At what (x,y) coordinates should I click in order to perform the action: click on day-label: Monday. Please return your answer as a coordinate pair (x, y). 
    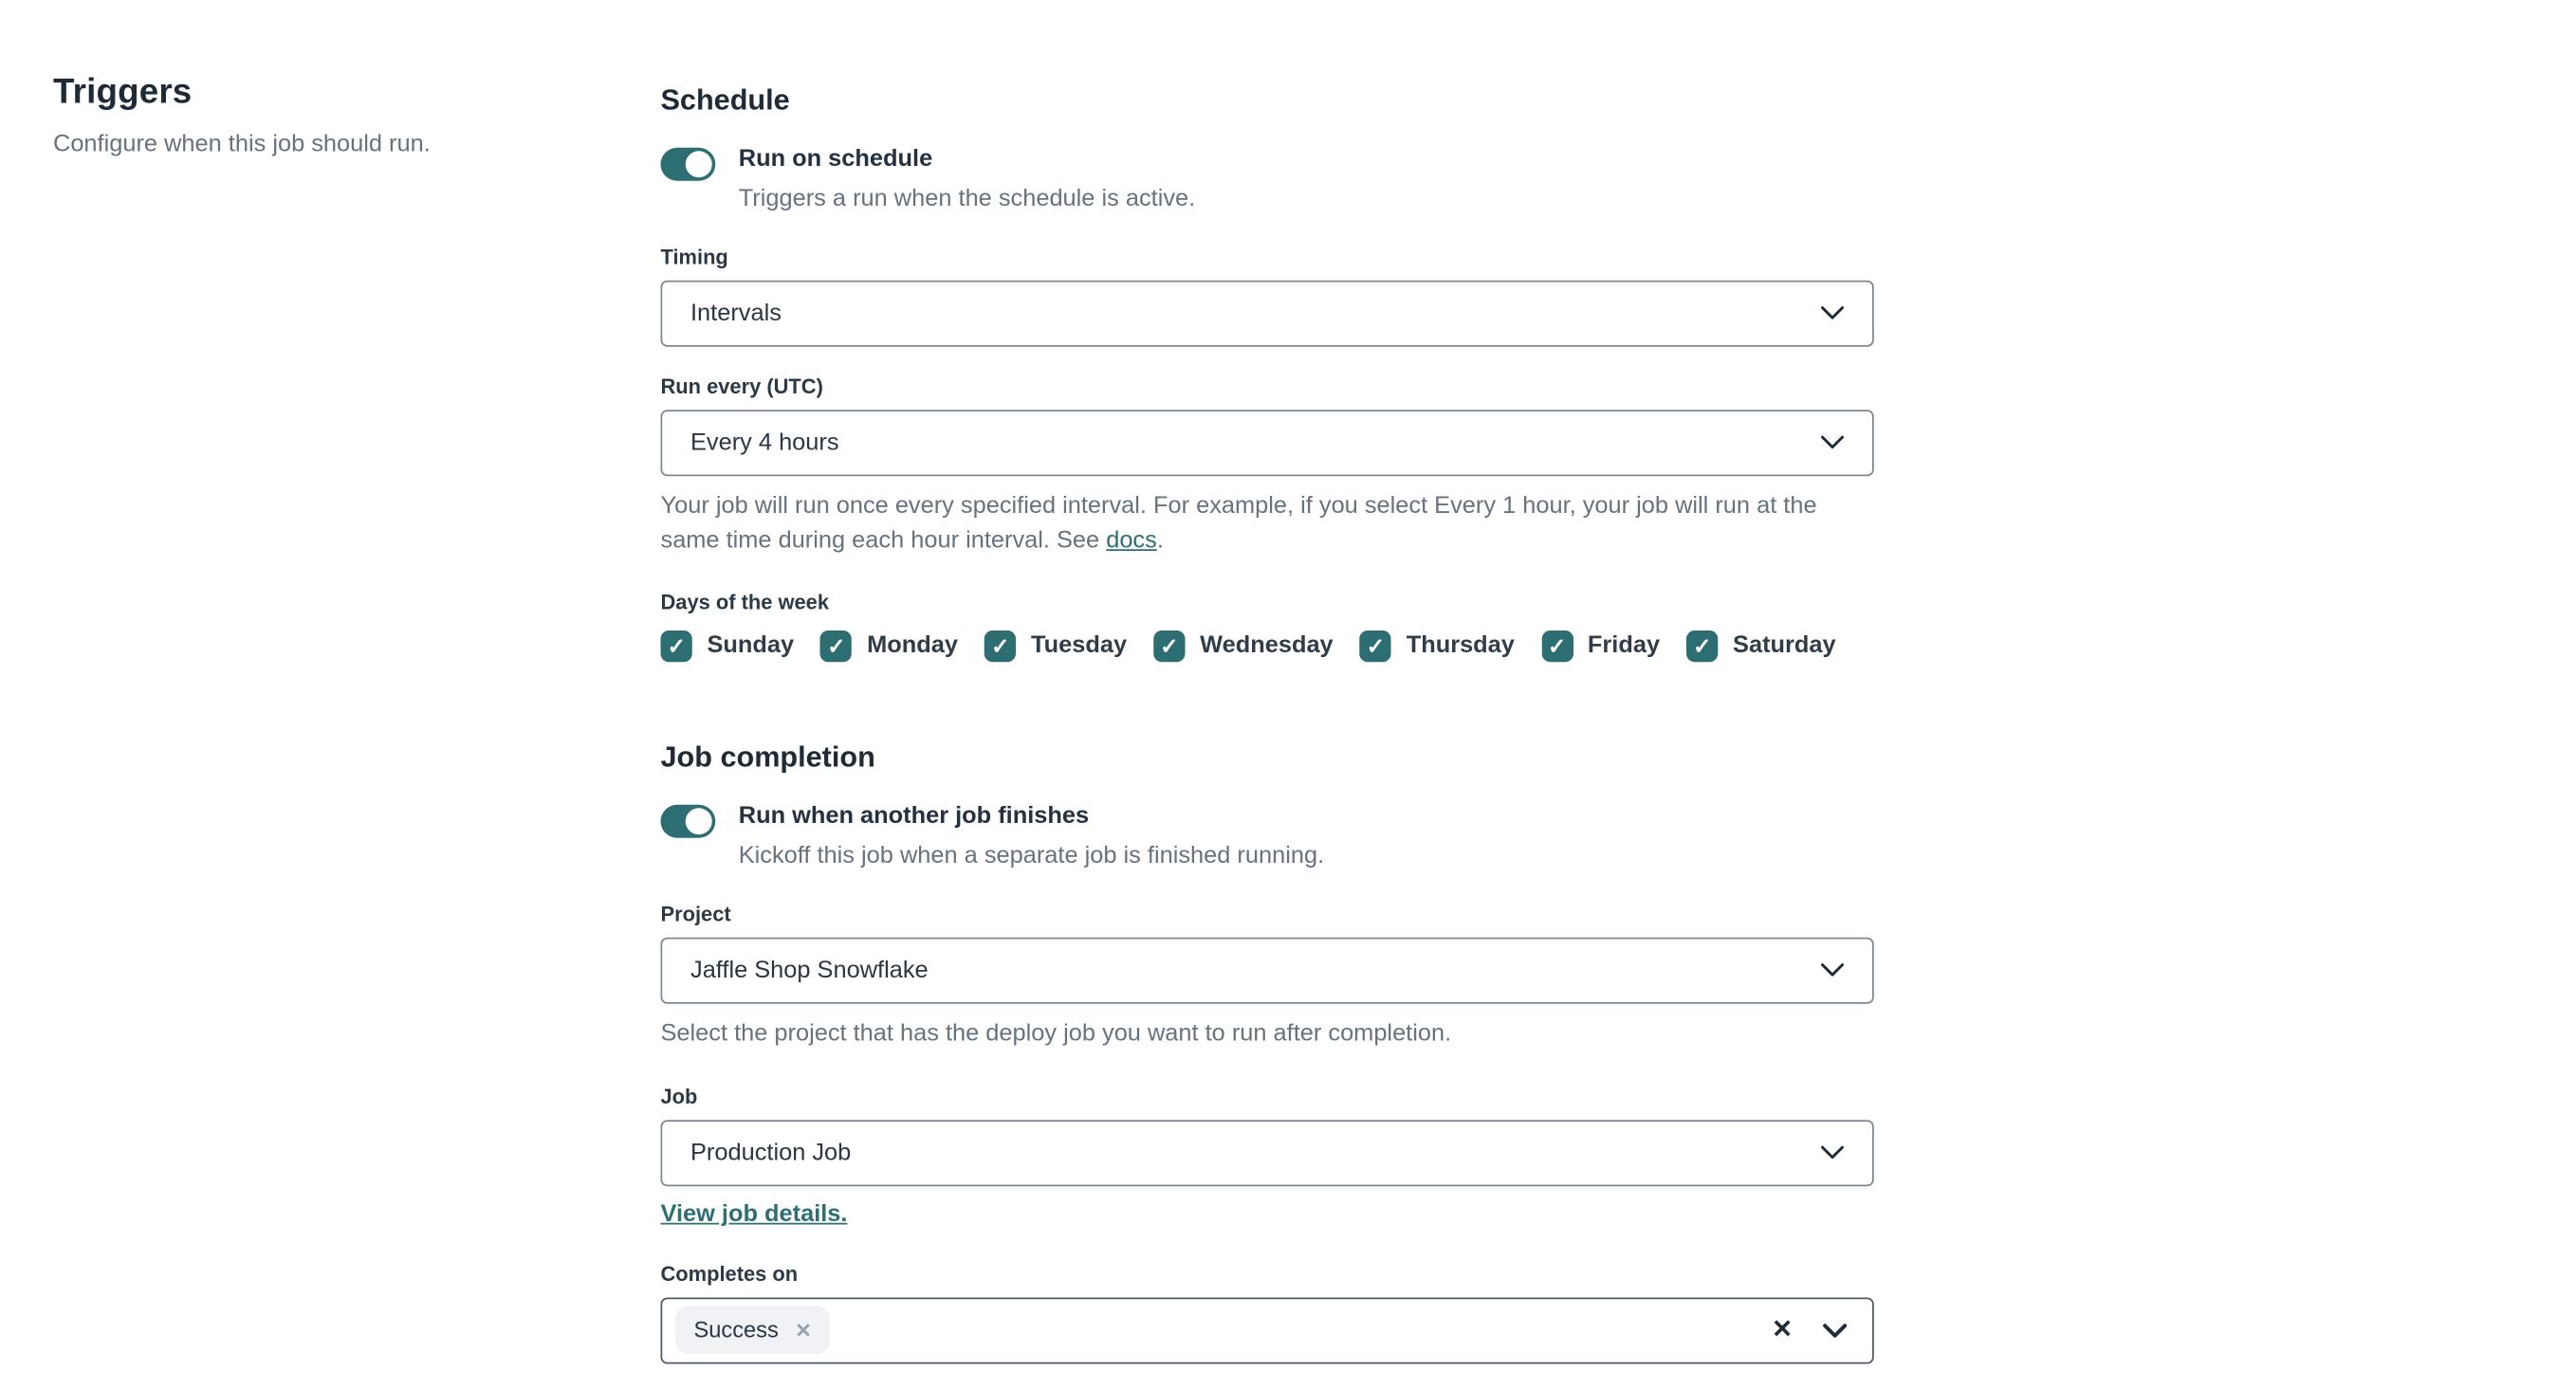
    Looking at the image, I should click on (913, 646).